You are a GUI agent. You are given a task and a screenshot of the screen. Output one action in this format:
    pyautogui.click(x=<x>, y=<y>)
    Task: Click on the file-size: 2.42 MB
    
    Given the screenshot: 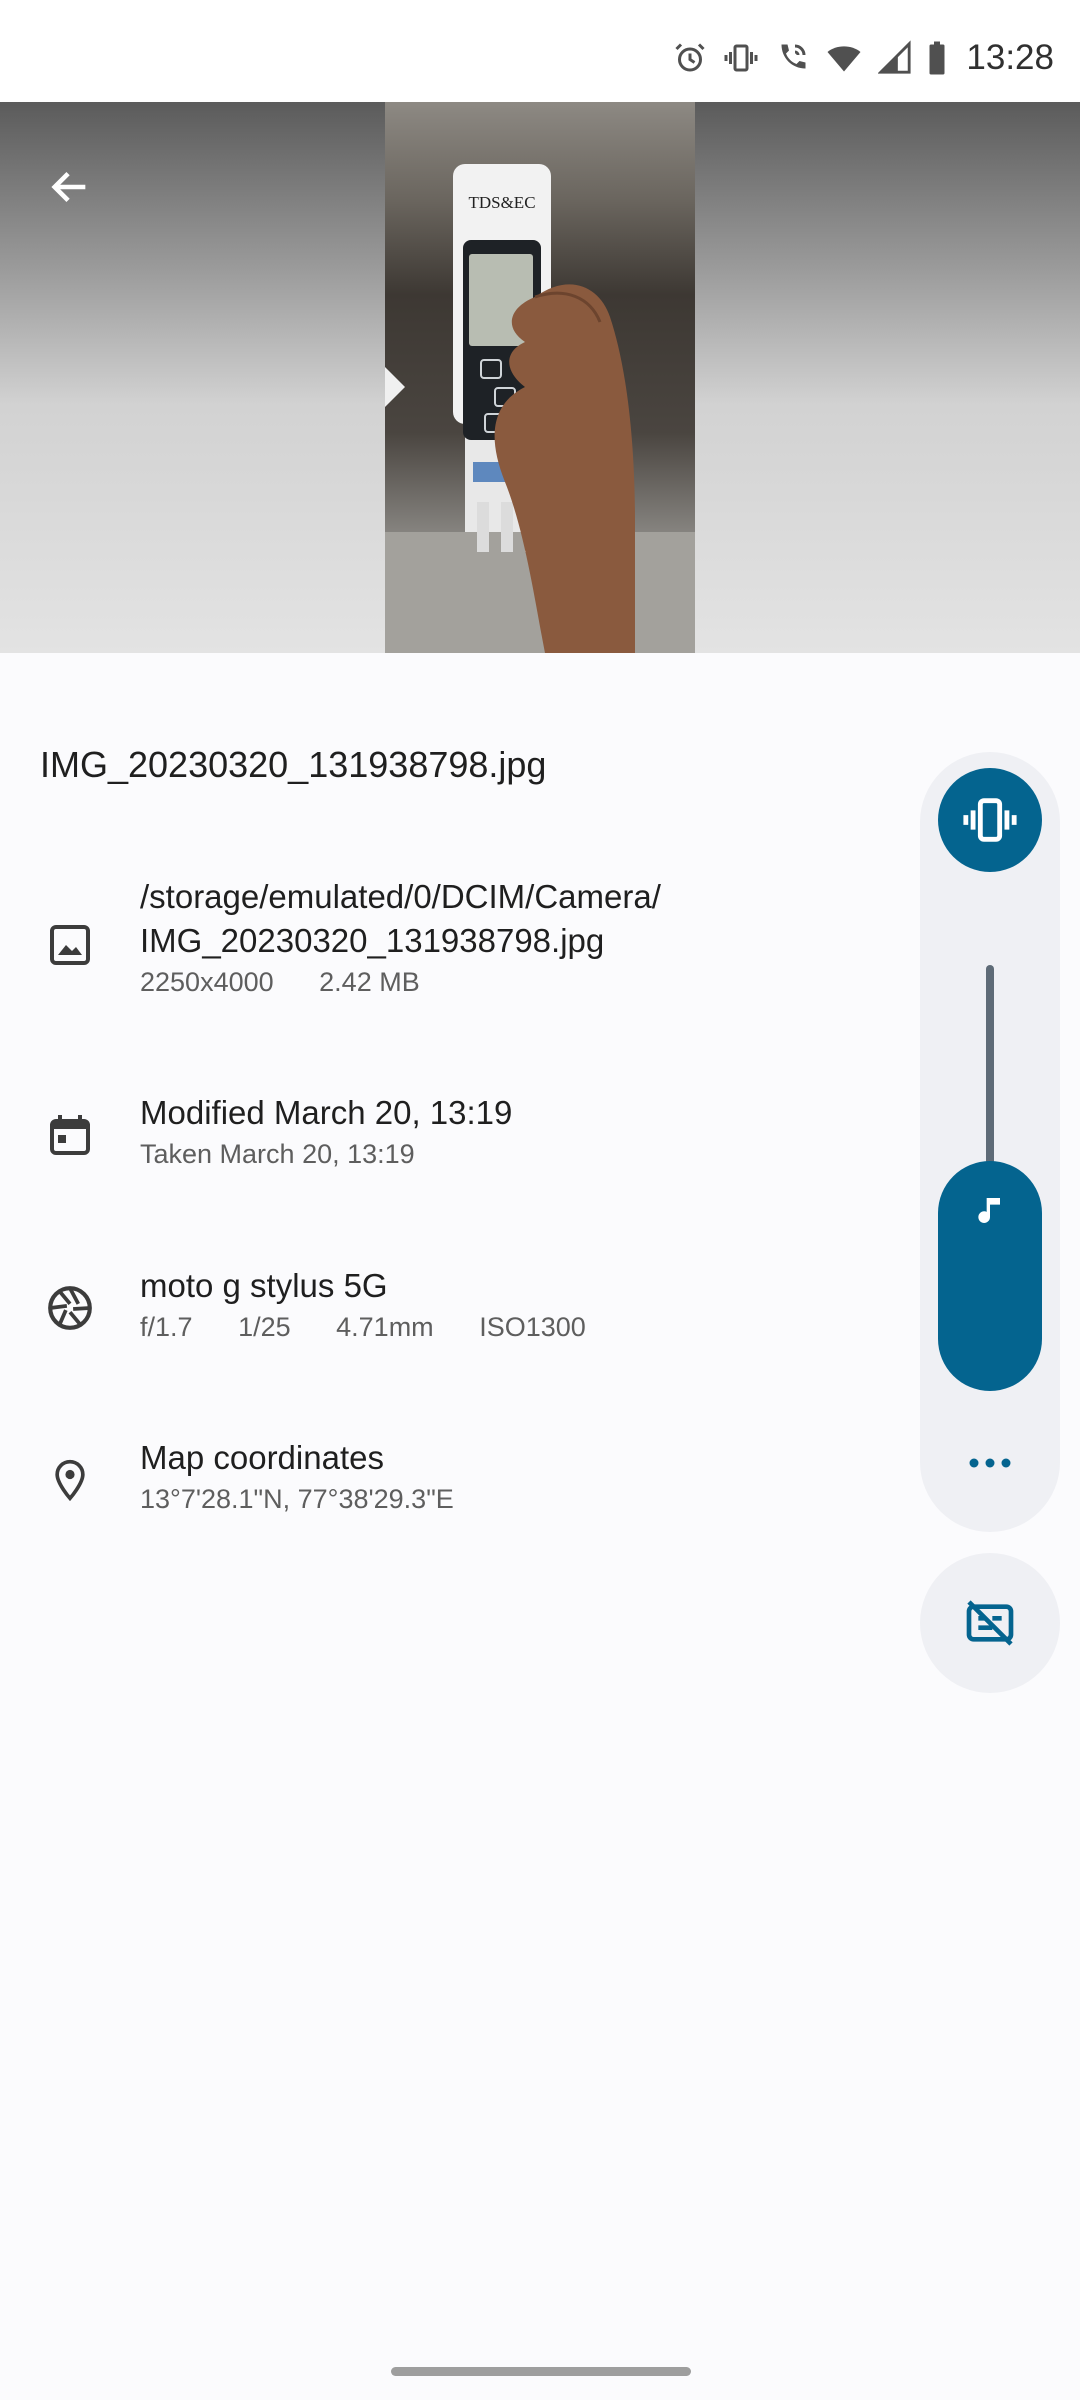 What is the action you would take?
    pyautogui.click(x=369, y=982)
    